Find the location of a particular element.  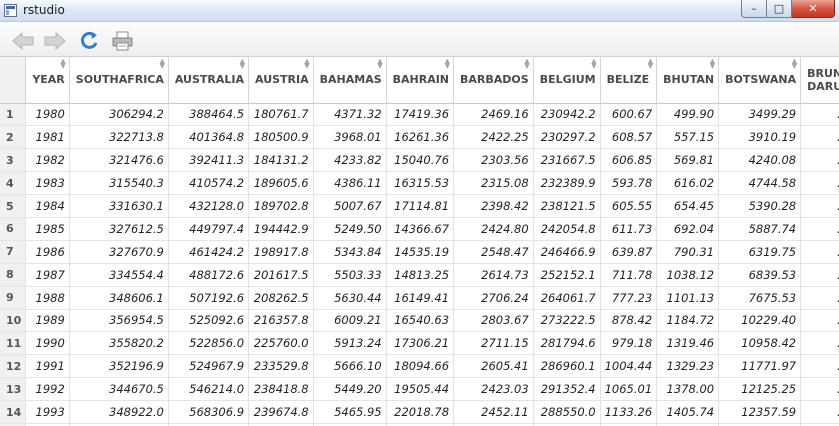

column-header: BHUTAN ▲ ▼ is located at coordinates (688, 80).